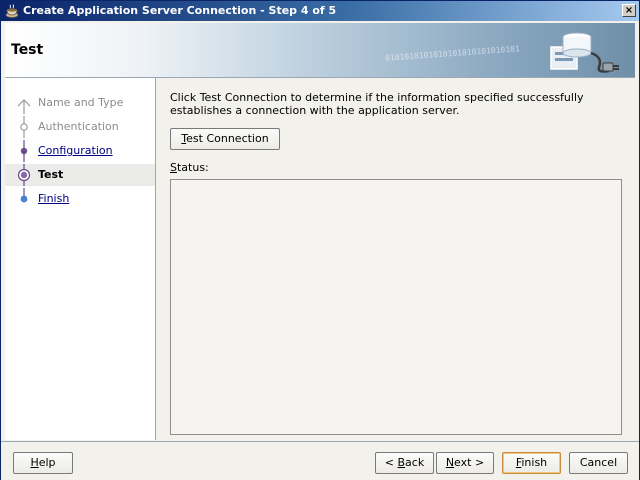  Describe the element at coordinates (598, 463) in the screenshot. I see `cancel-button: Cancel` at that location.